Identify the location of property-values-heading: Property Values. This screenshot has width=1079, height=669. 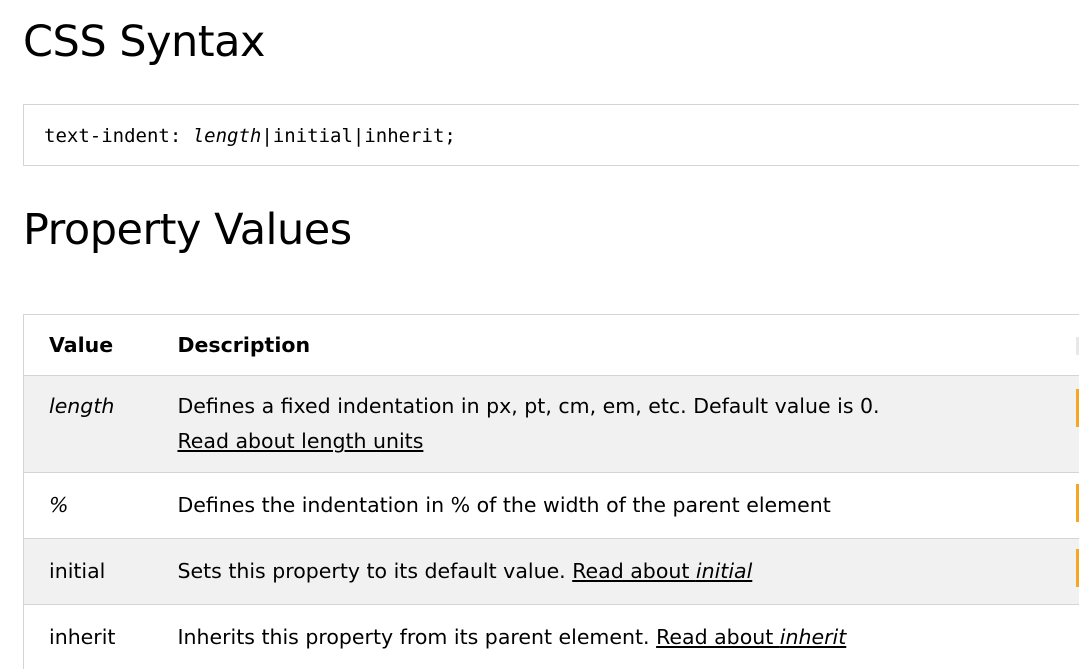
(187, 230).